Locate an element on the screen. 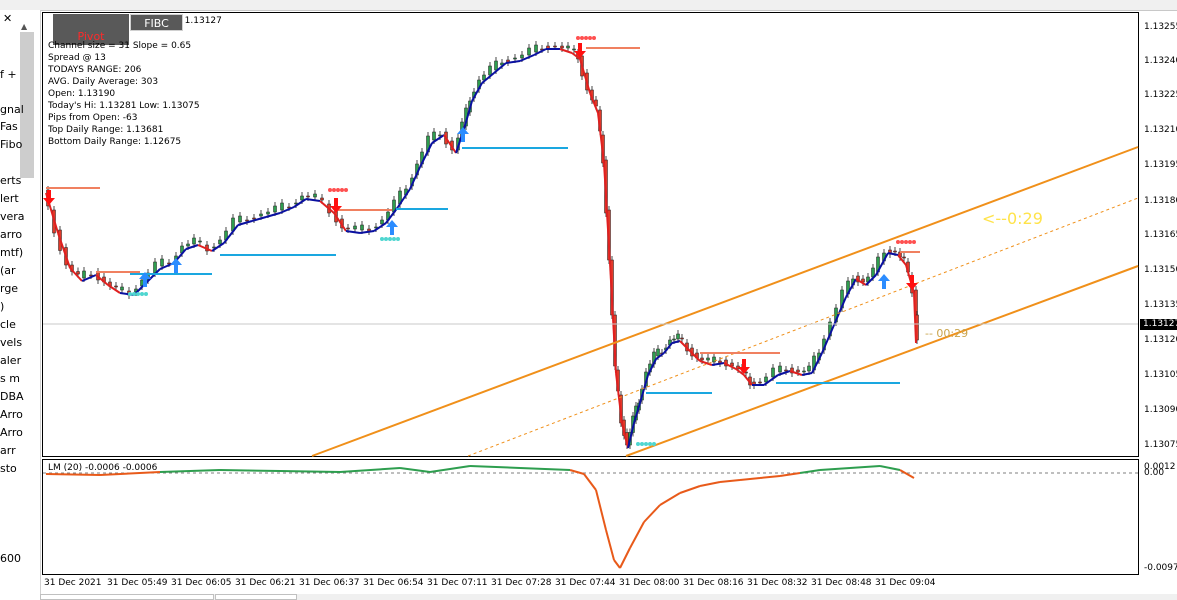  time-axis-label: 31 Dec 07:28 is located at coordinates (521, 583).